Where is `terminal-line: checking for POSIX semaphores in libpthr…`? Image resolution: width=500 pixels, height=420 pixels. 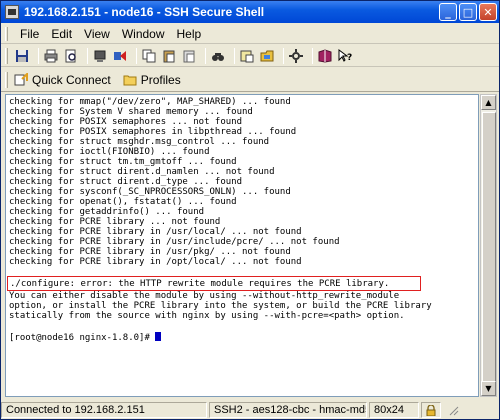 terminal-line: checking for POSIX semaphores in libpthr… is located at coordinates (153, 132).